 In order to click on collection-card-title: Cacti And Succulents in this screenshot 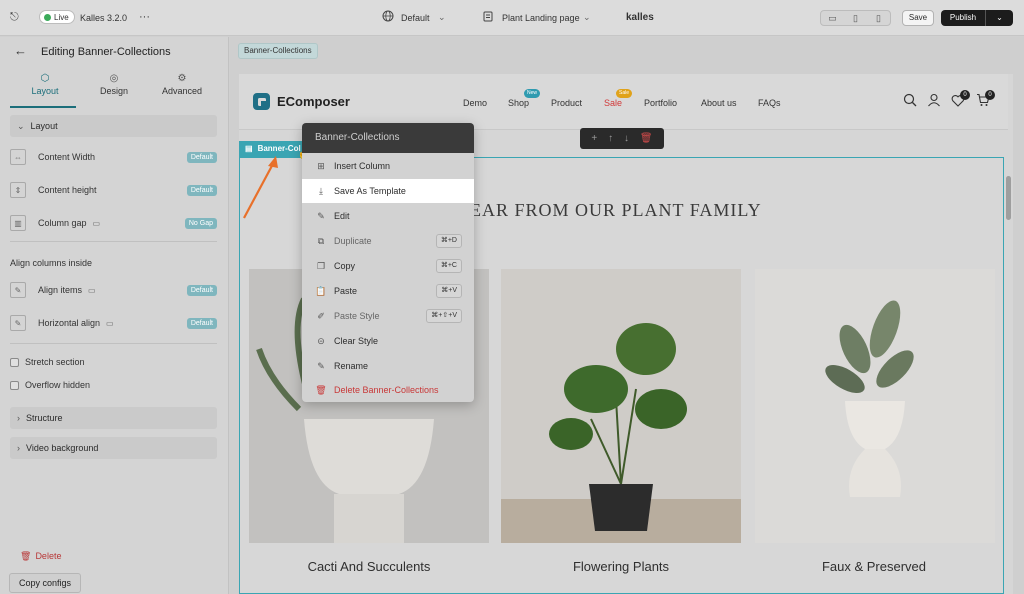, I will do `click(369, 566)`.